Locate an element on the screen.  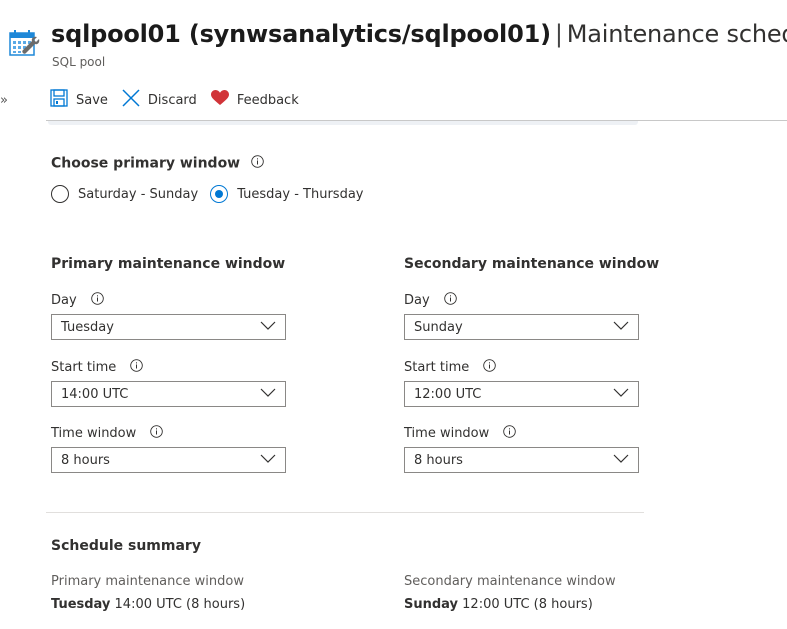
section-divider is located at coordinates (345, 512).